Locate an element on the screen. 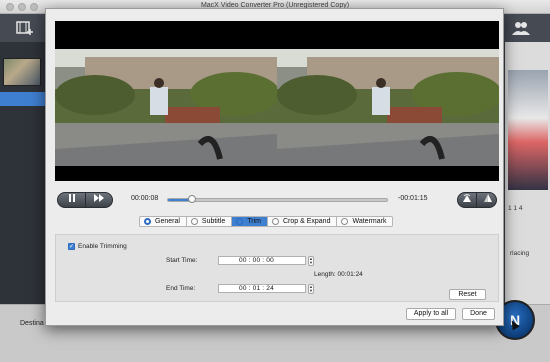  length-value: 00:01:24 is located at coordinates (350, 274).